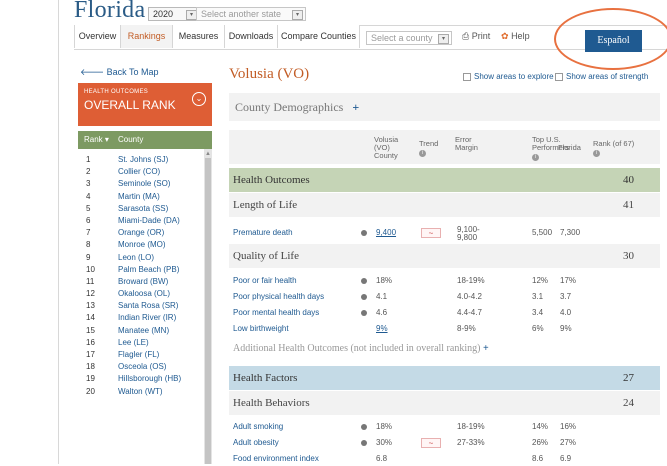 The height and width of the screenshot is (466, 667). I want to click on list-item: 19 Hillsborough (HB), so click(141, 379).